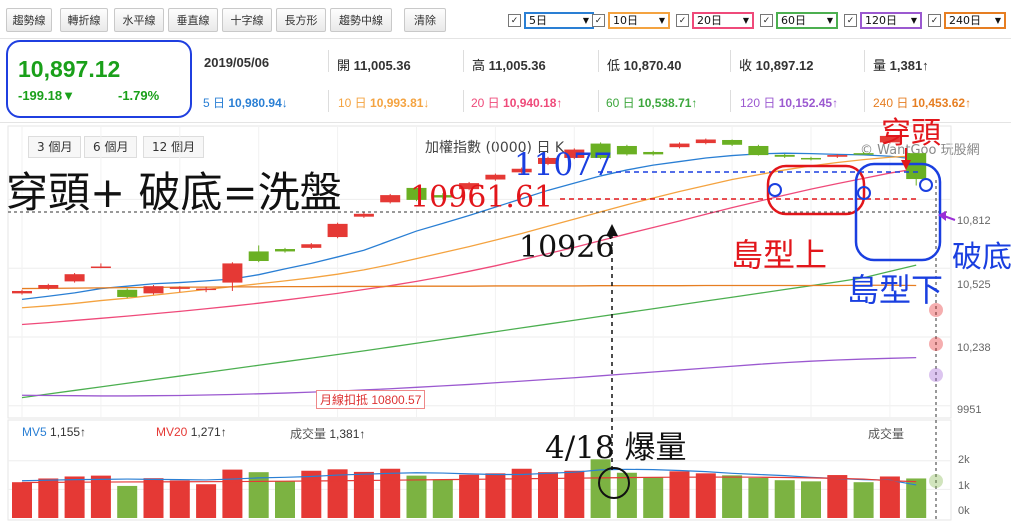 The image size is (1011, 523). What do you see at coordinates (964, 511) in the screenshot?
I see `volume-tick-label: 0k` at bounding box center [964, 511].